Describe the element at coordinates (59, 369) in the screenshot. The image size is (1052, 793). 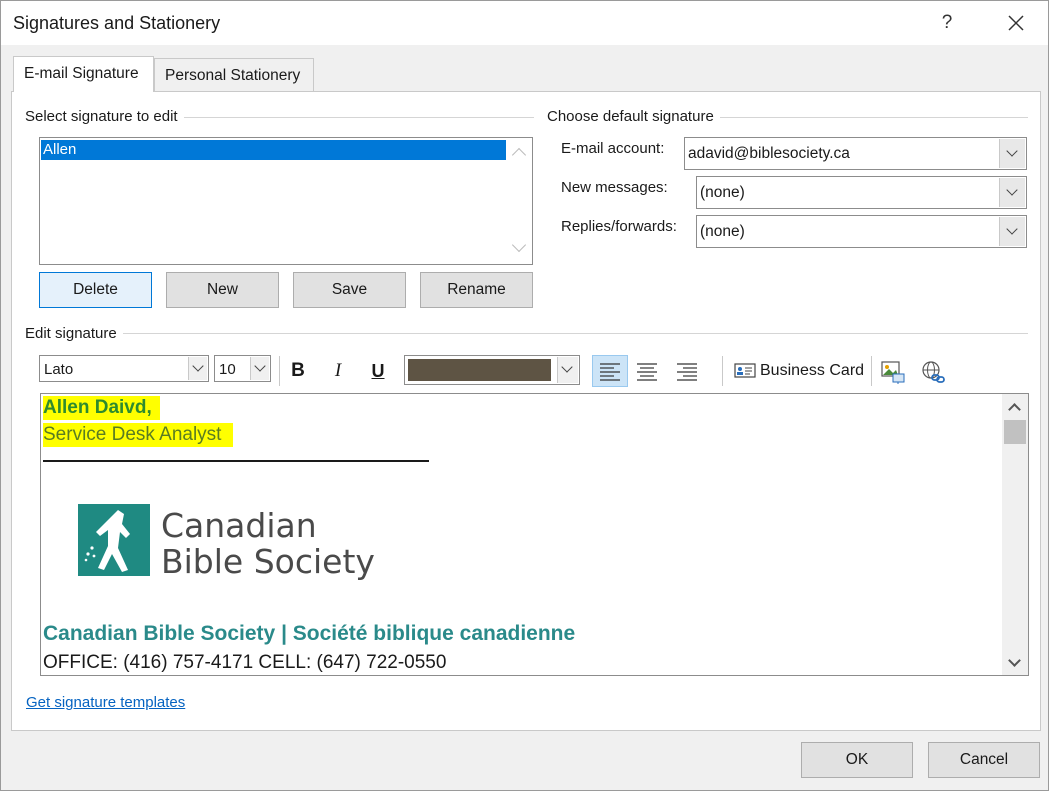
I see `font-value: Lato` at that location.